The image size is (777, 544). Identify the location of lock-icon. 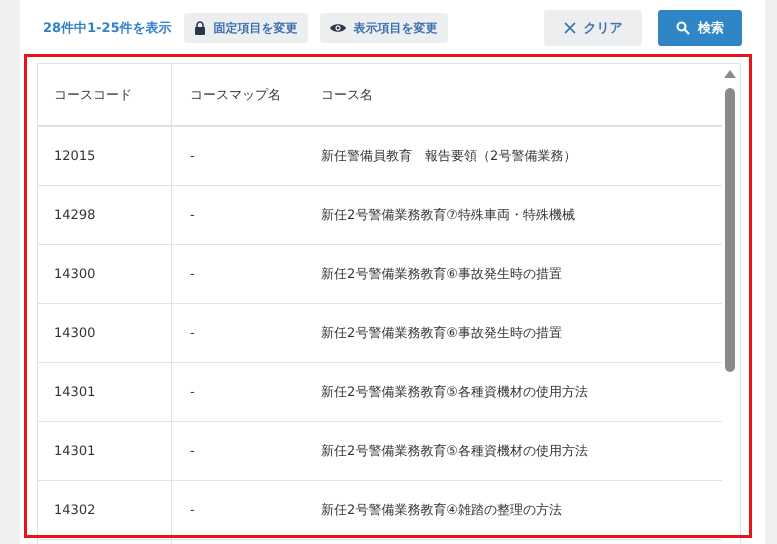
(200, 28).